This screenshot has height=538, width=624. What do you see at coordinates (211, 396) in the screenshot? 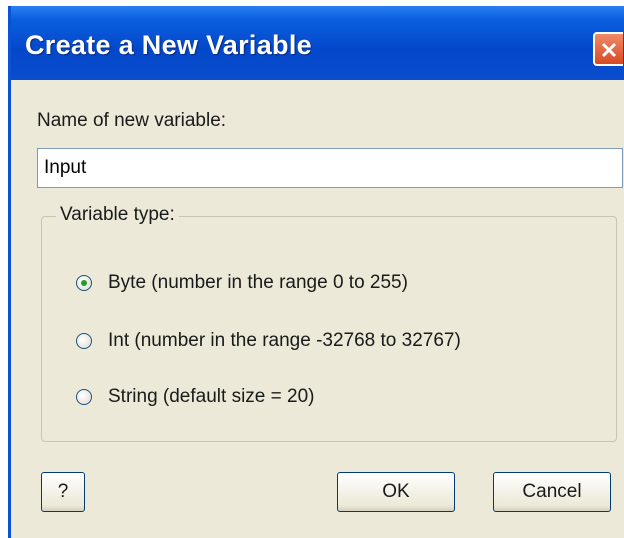
I see `radio-label-string: String (default size = 20)` at bounding box center [211, 396].